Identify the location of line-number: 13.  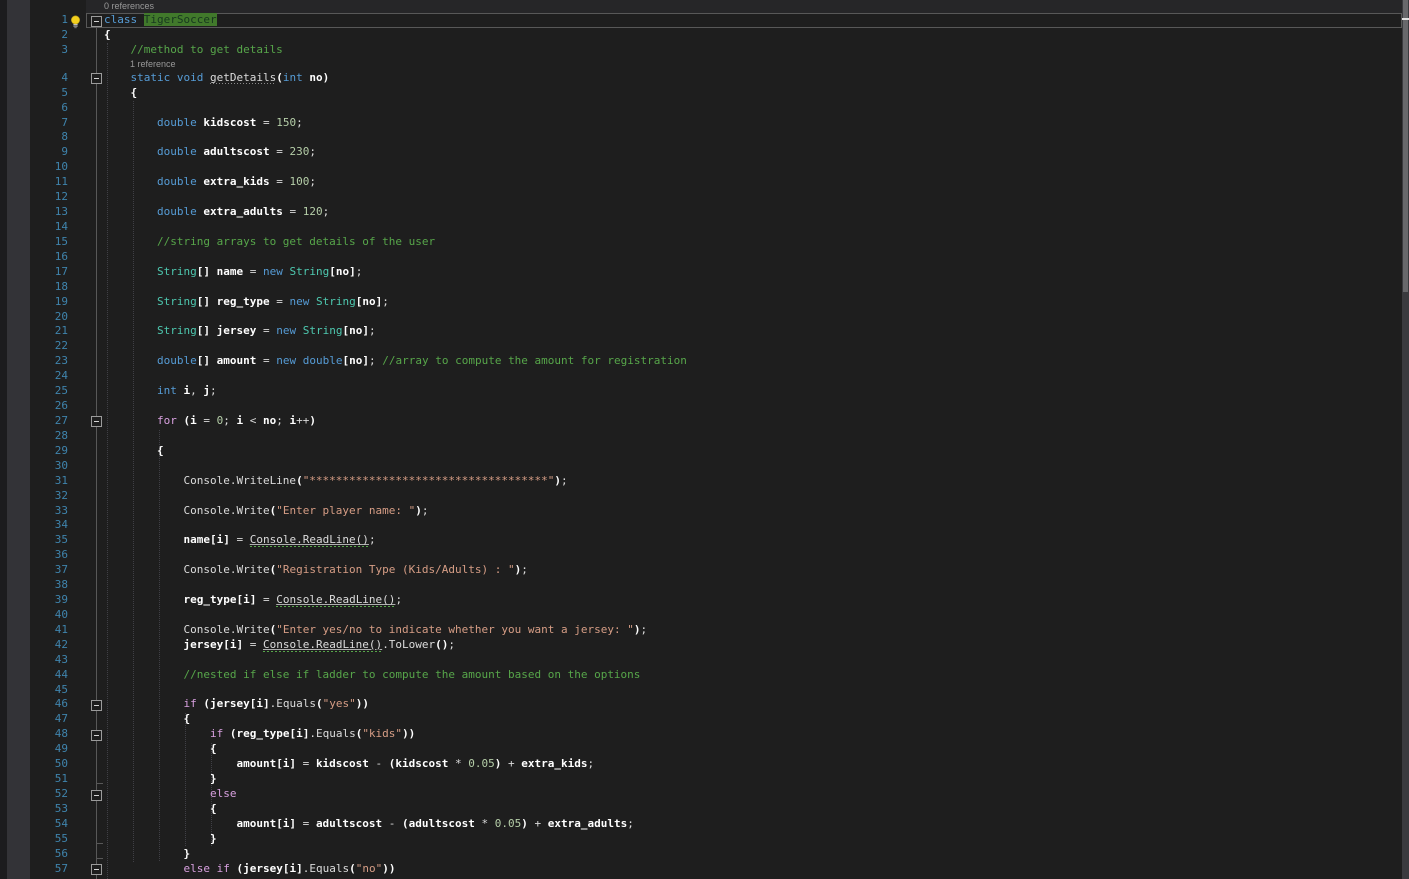
(49, 212).